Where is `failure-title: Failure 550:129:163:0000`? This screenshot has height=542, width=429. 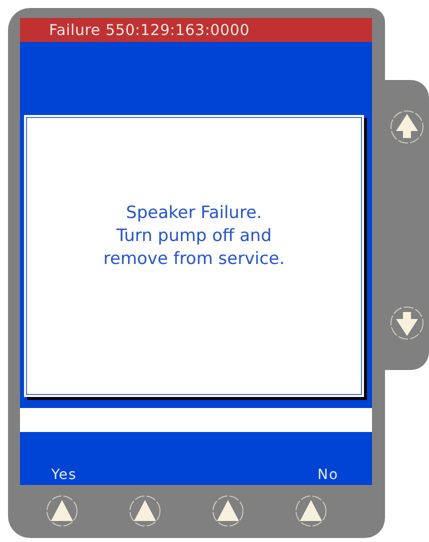
failure-title: Failure 550:129:163:0000 is located at coordinates (149, 30).